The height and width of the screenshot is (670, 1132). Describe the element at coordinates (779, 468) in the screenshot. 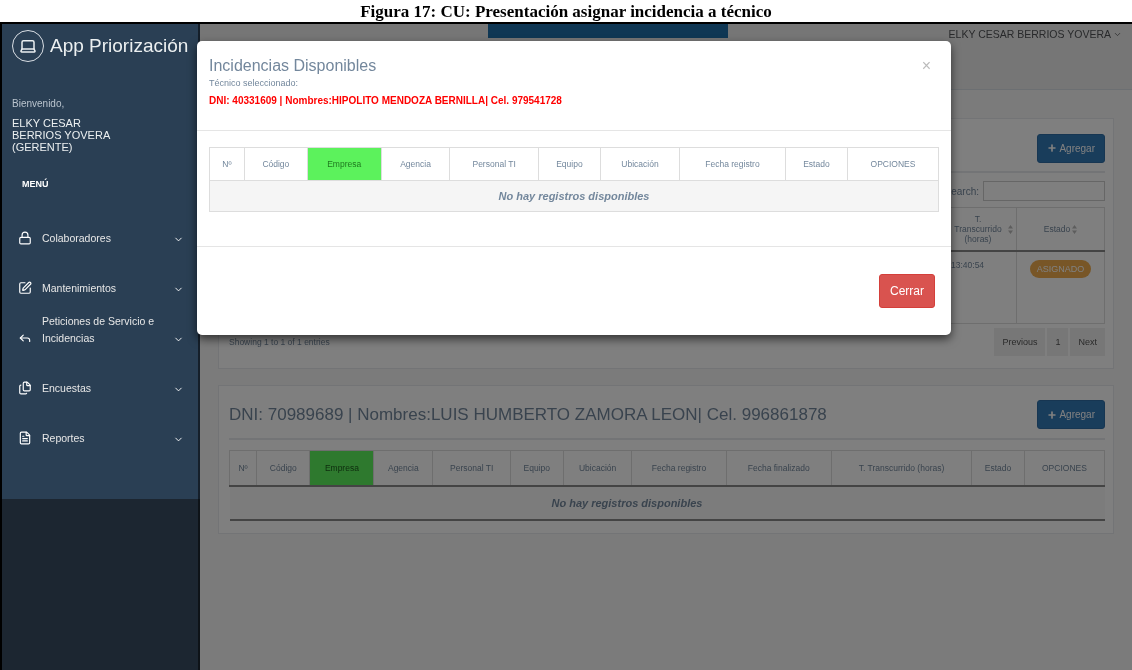

I see `column-header: Fecha finalizado` at that location.